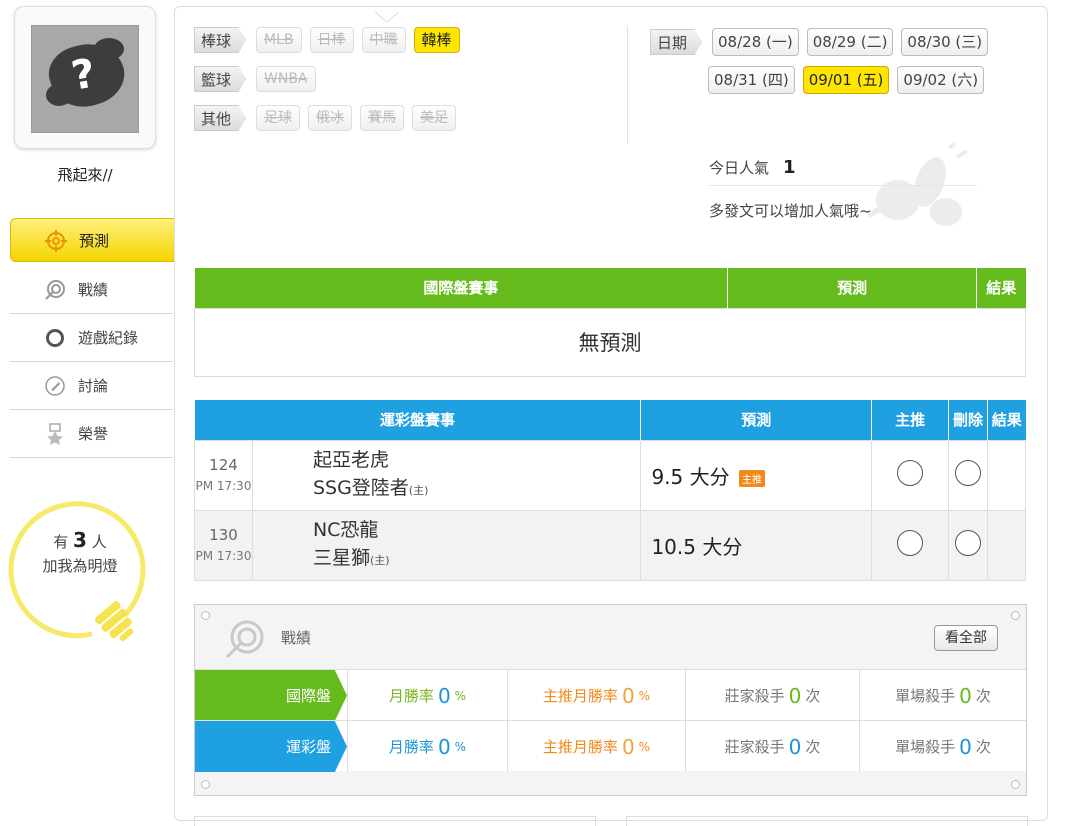 This screenshot has width=1080, height=826. Describe the element at coordinates (1006, 545) in the screenshot. I see `result-cell` at that location.